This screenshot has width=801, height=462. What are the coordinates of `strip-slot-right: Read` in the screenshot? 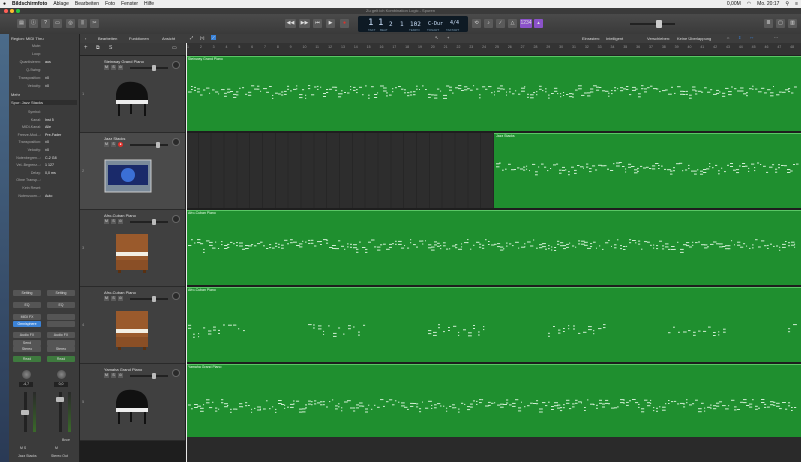 It's located at (61, 359).